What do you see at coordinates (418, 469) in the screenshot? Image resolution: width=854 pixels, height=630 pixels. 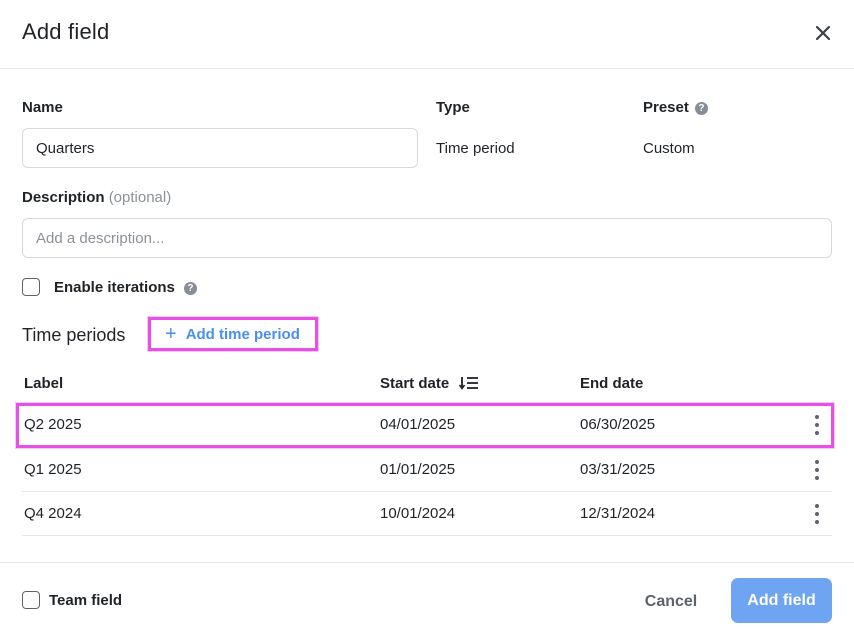 I see `row-start-date: 01/01/2025` at bounding box center [418, 469].